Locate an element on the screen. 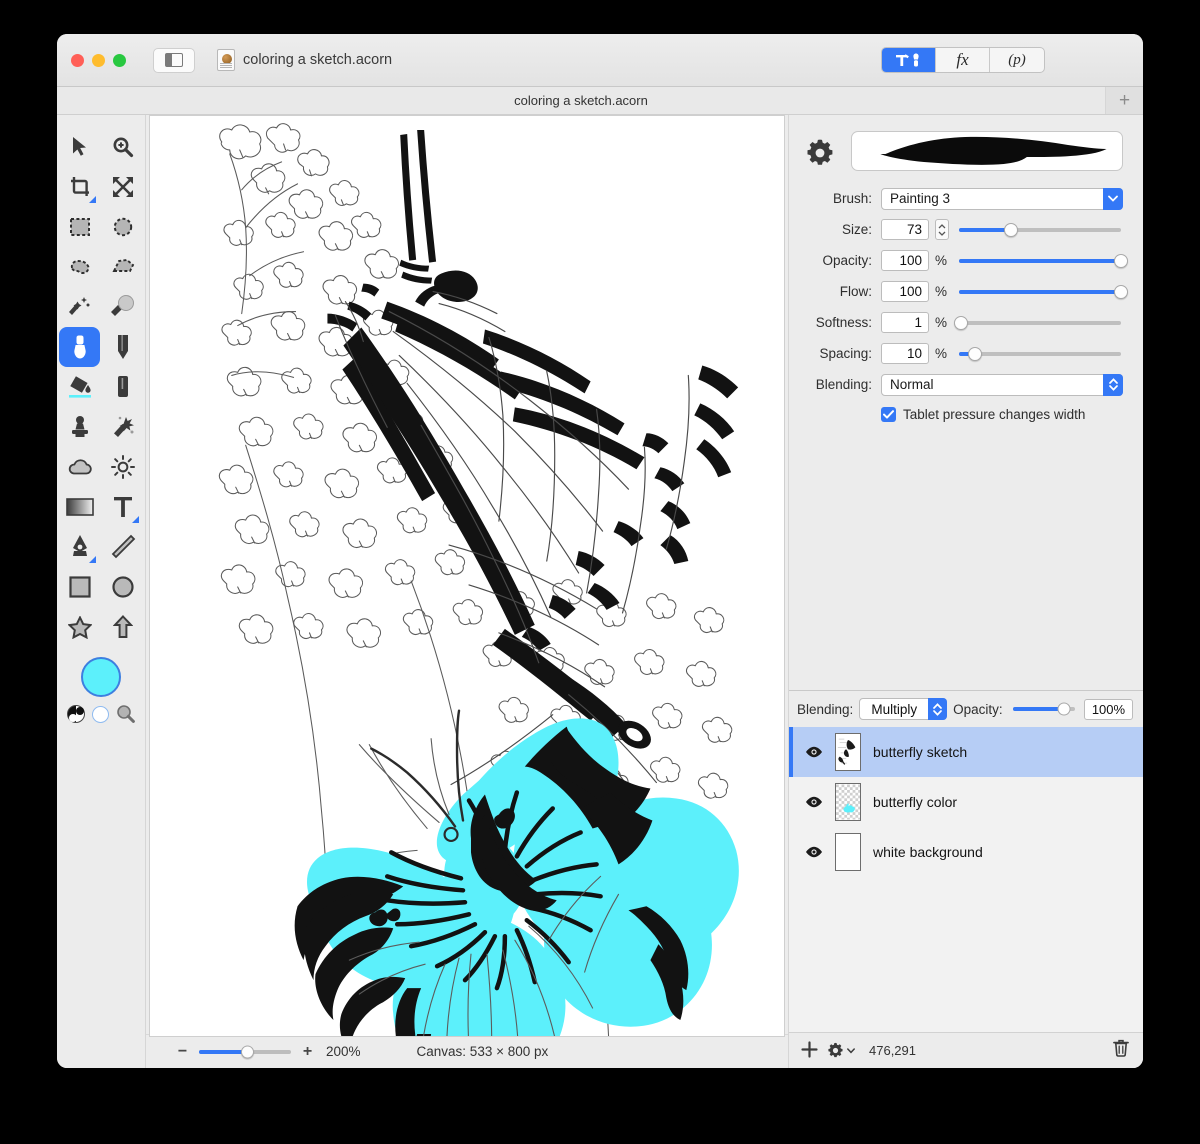  brush-row: Brush: Painting 3 is located at coordinates (963, 198).